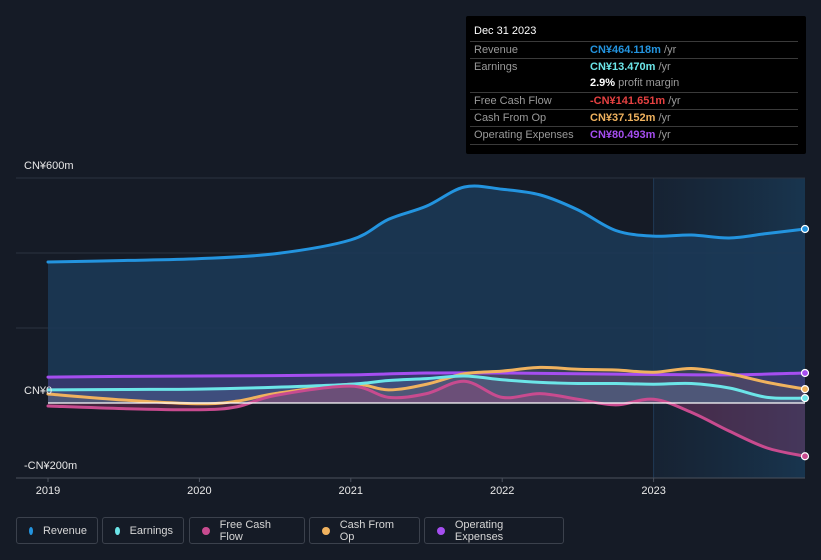  I want to click on tooltip-label: Free Cash Flow, so click(513, 101).